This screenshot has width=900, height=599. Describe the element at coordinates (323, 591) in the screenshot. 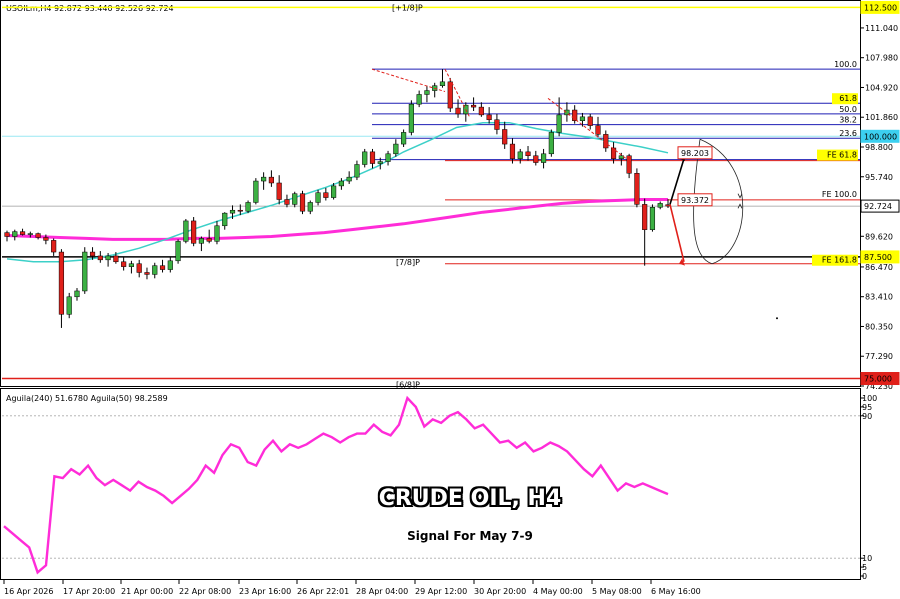

I see `x-tick-label: 26 Apr 22:01` at that location.